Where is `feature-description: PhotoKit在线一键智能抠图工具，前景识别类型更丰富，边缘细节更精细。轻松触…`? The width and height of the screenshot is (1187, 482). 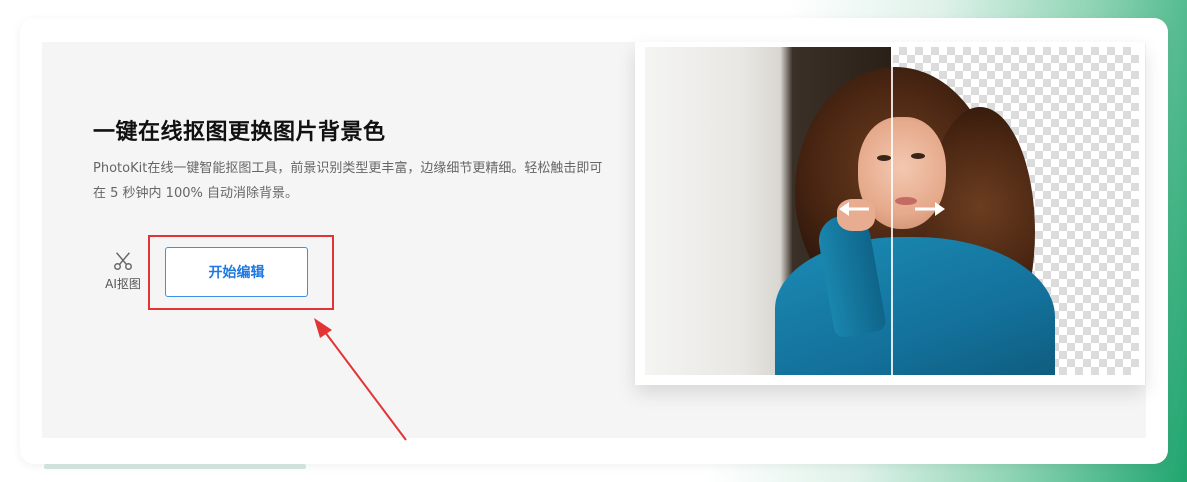
feature-description: PhotoKit在线一键智能抠图工具，前景识别类型更丰富，边缘细节更精细。轻松触… is located at coordinates (348, 181).